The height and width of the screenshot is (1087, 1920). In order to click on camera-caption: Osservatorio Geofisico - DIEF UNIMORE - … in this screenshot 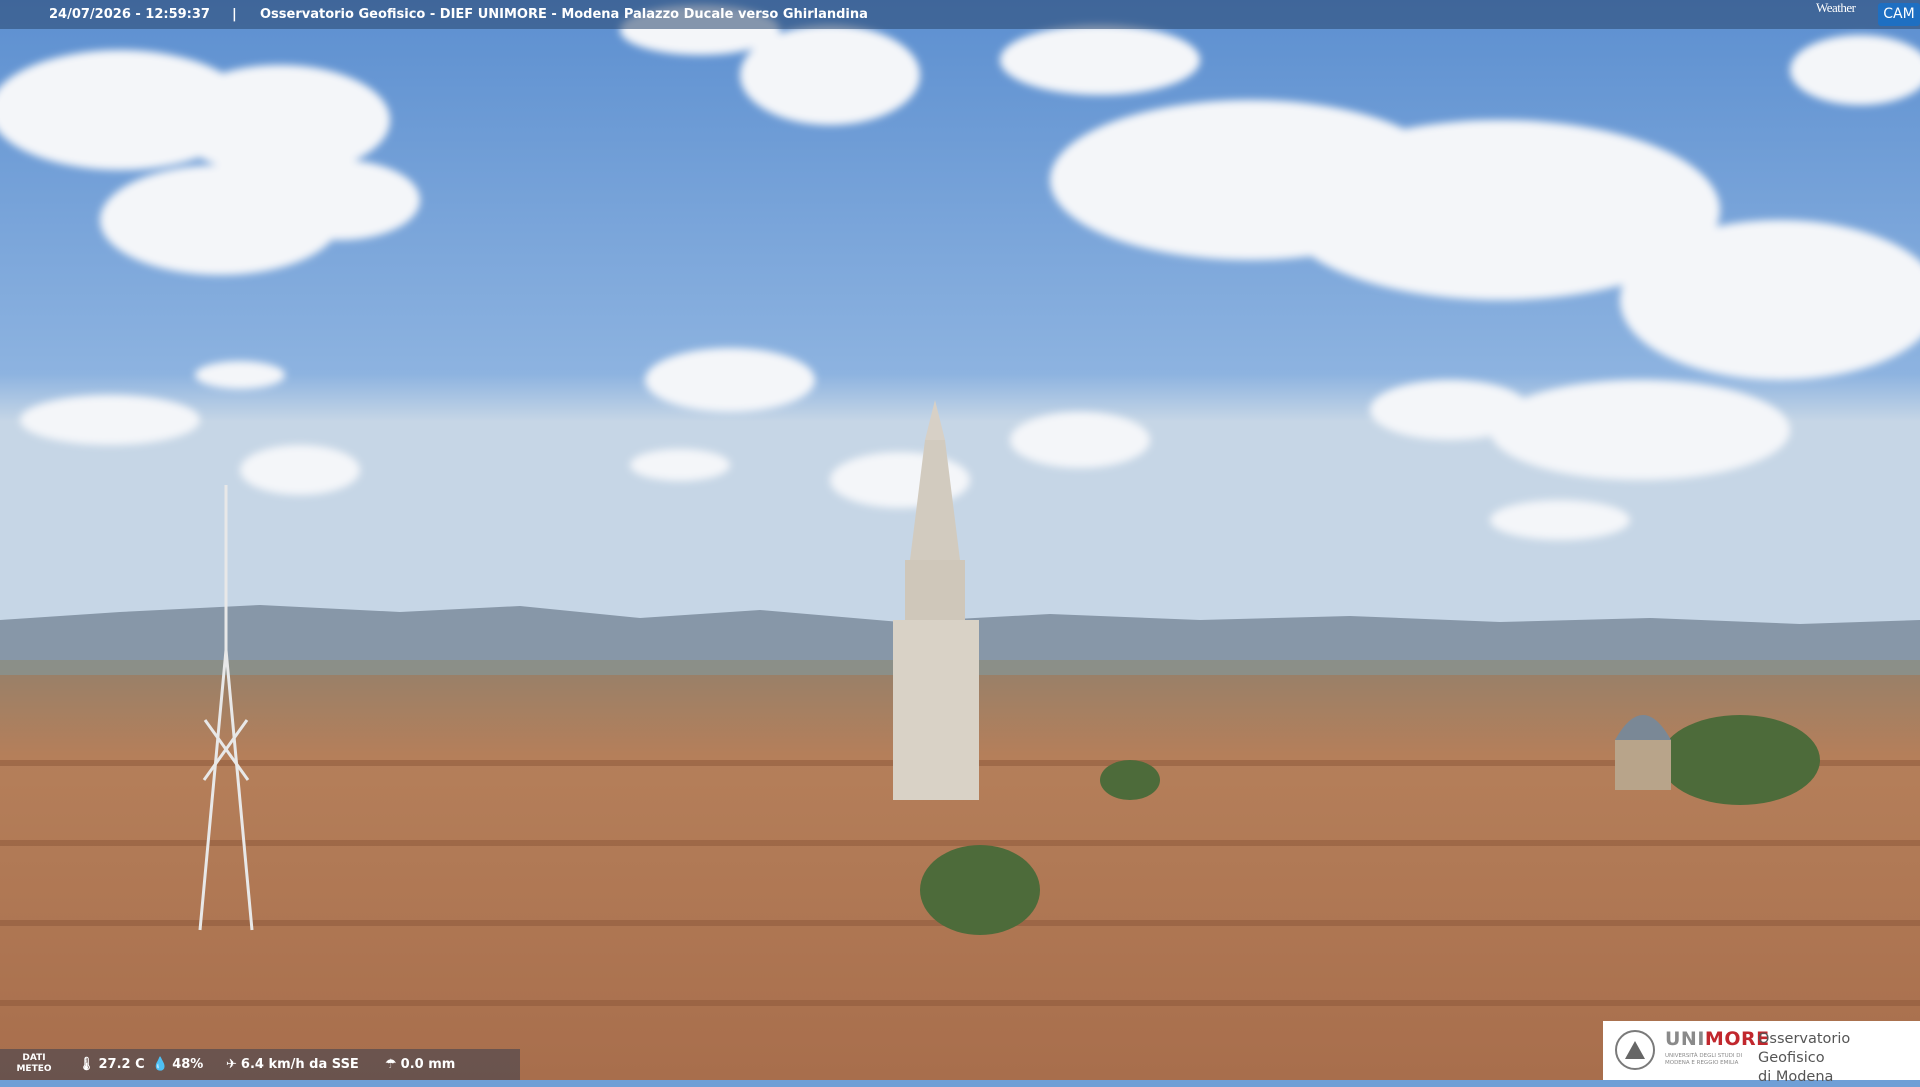, I will do `click(564, 14)`.